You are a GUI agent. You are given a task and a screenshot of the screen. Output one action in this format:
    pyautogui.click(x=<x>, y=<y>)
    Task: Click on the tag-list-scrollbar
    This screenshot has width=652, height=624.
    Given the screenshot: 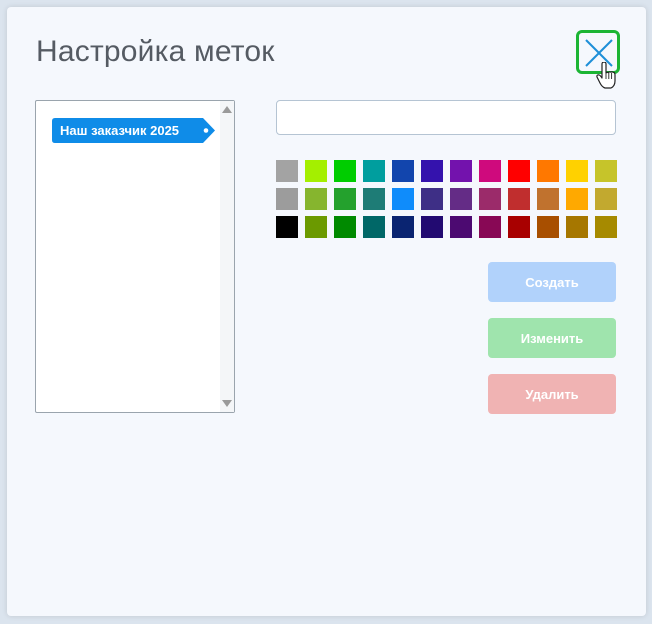 What is the action you would take?
    pyautogui.click(x=227, y=256)
    